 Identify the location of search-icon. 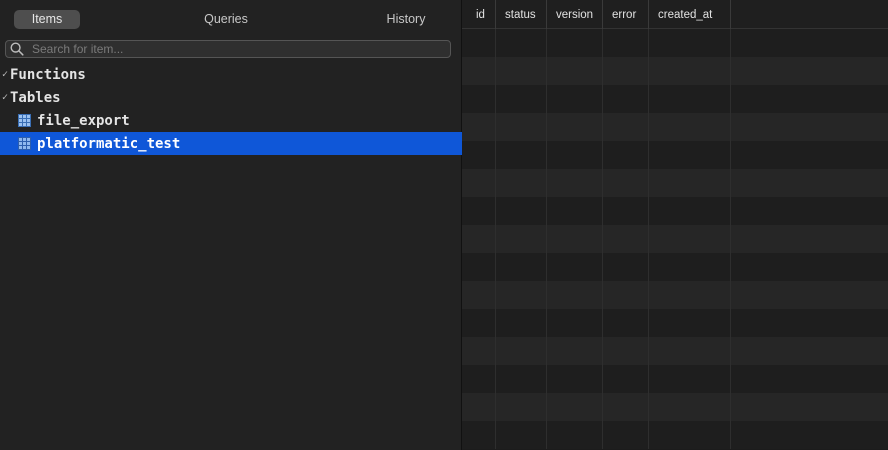
(19, 49).